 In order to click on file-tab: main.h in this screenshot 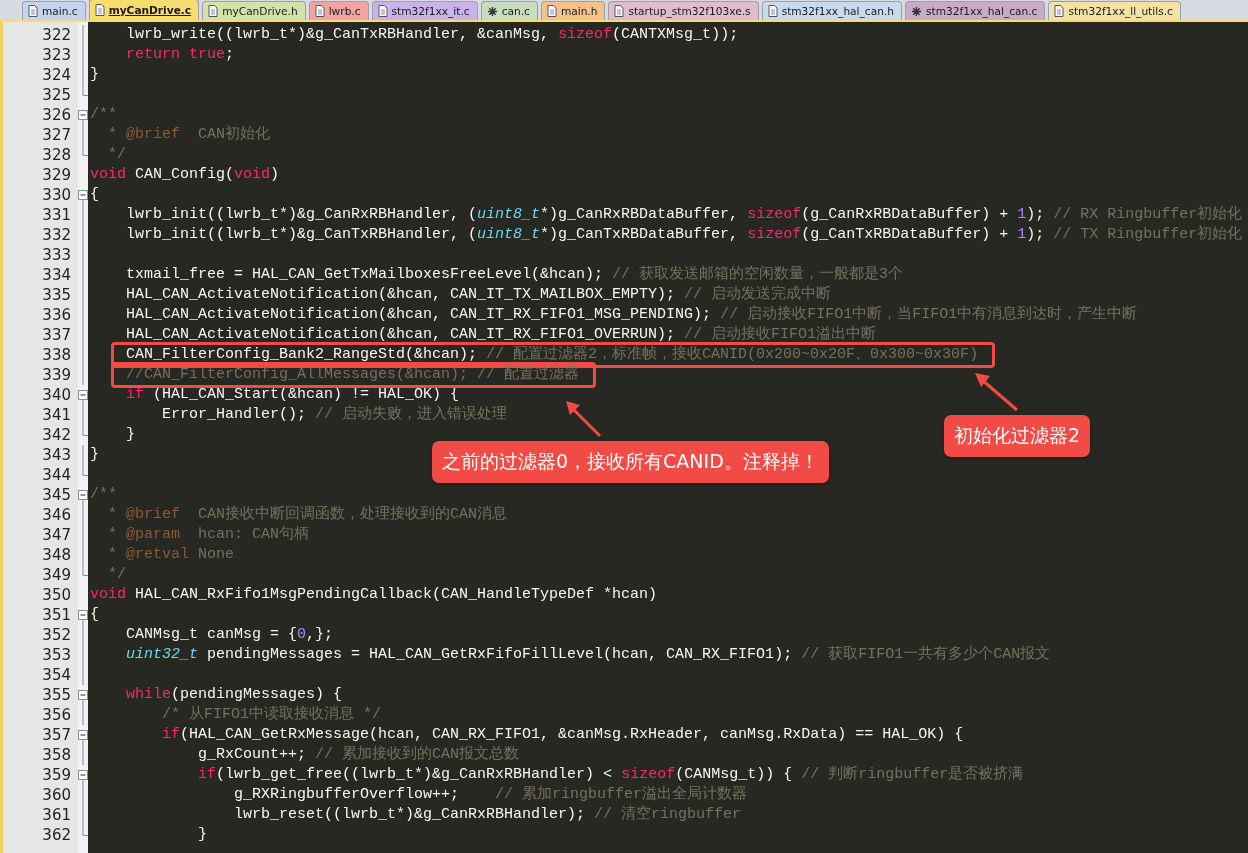, I will do `click(573, 10)`.